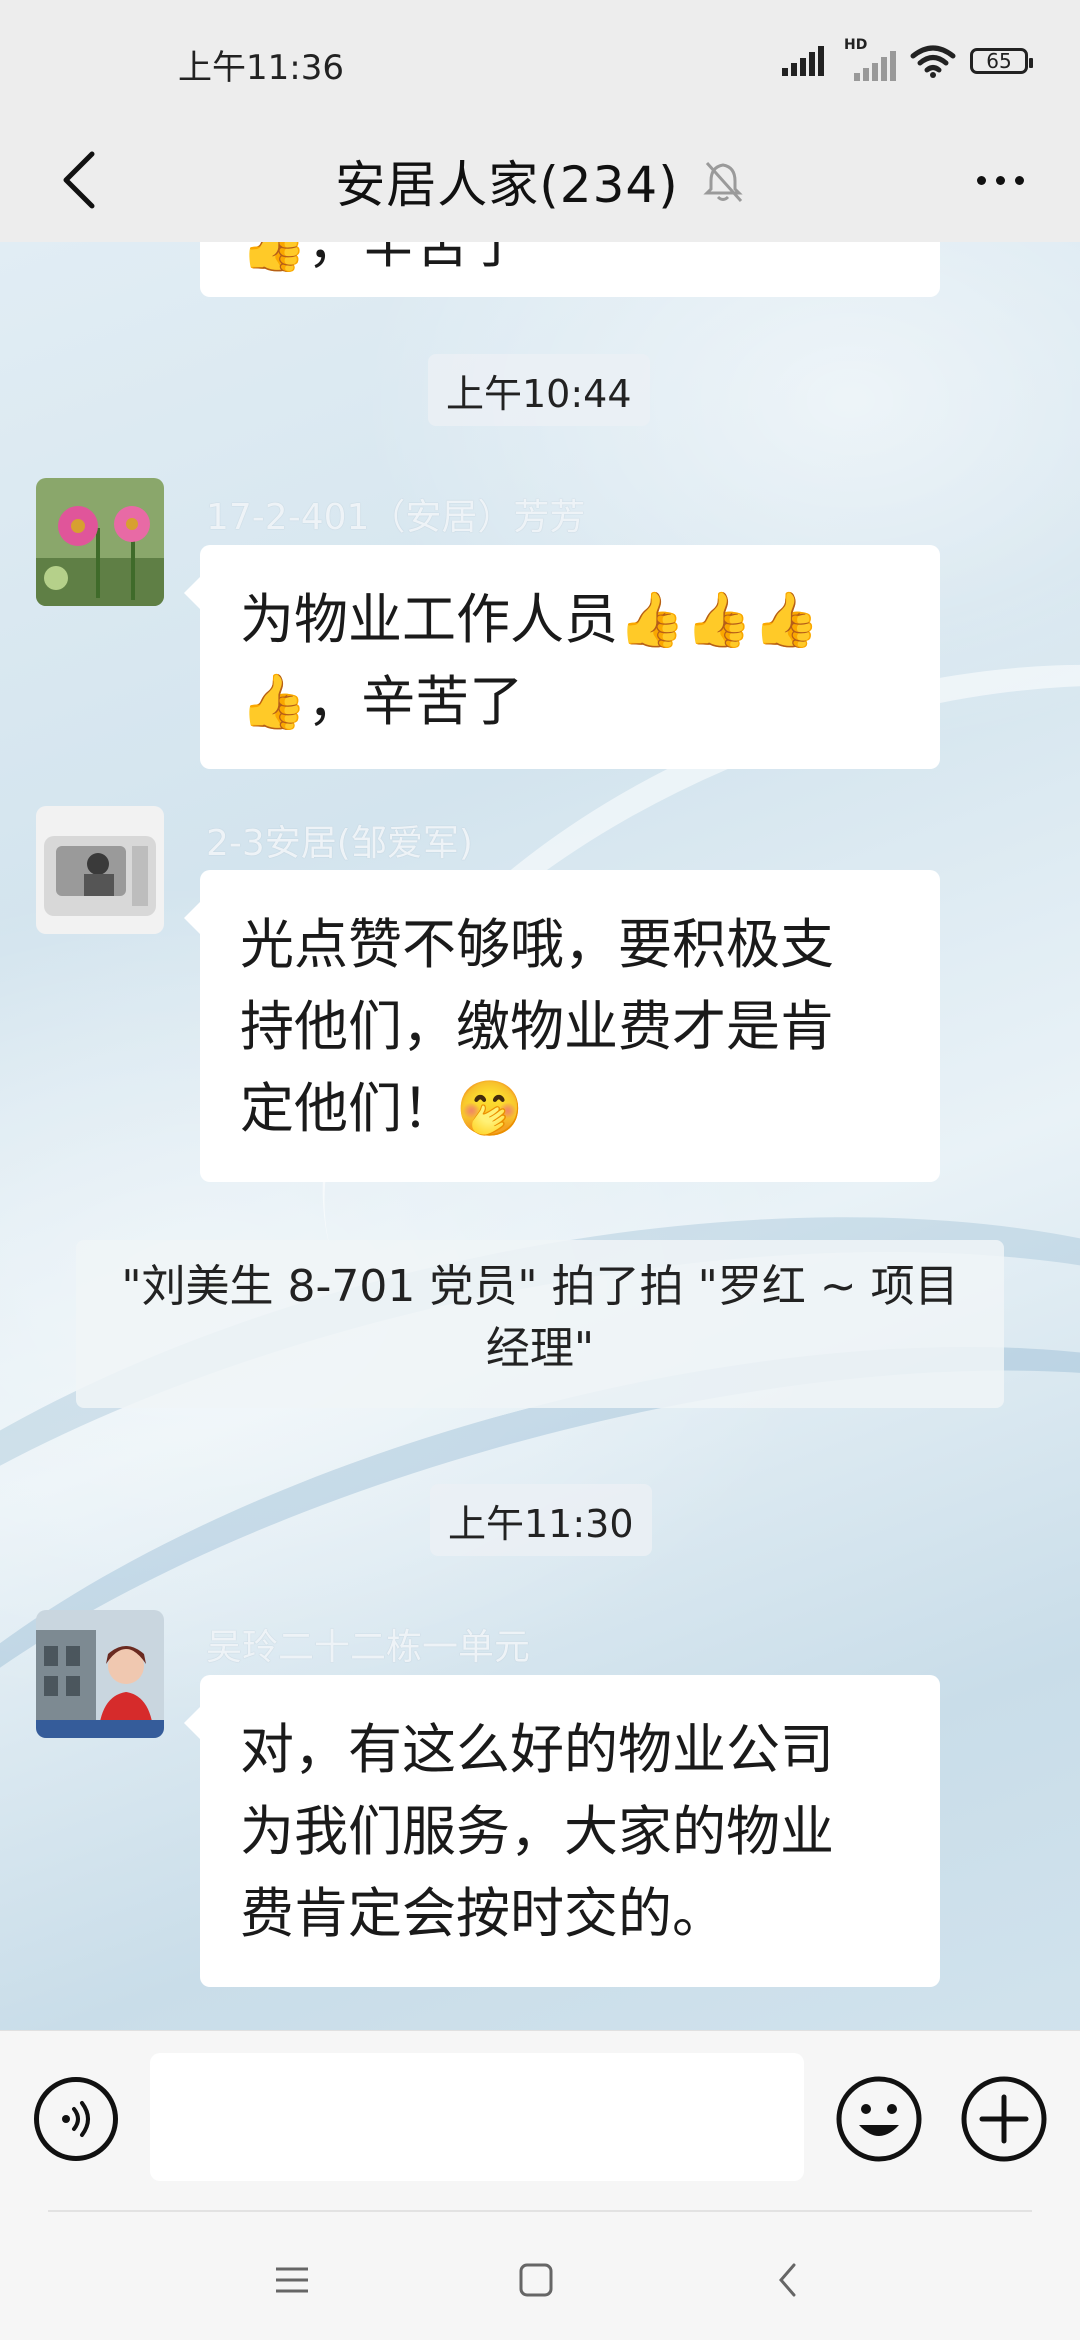 Image resolution: width=1080 pixels, height=2340 pixels. Describe the element at coordinates (477, 2117) in the screenshot. I see `message-input` at that location.